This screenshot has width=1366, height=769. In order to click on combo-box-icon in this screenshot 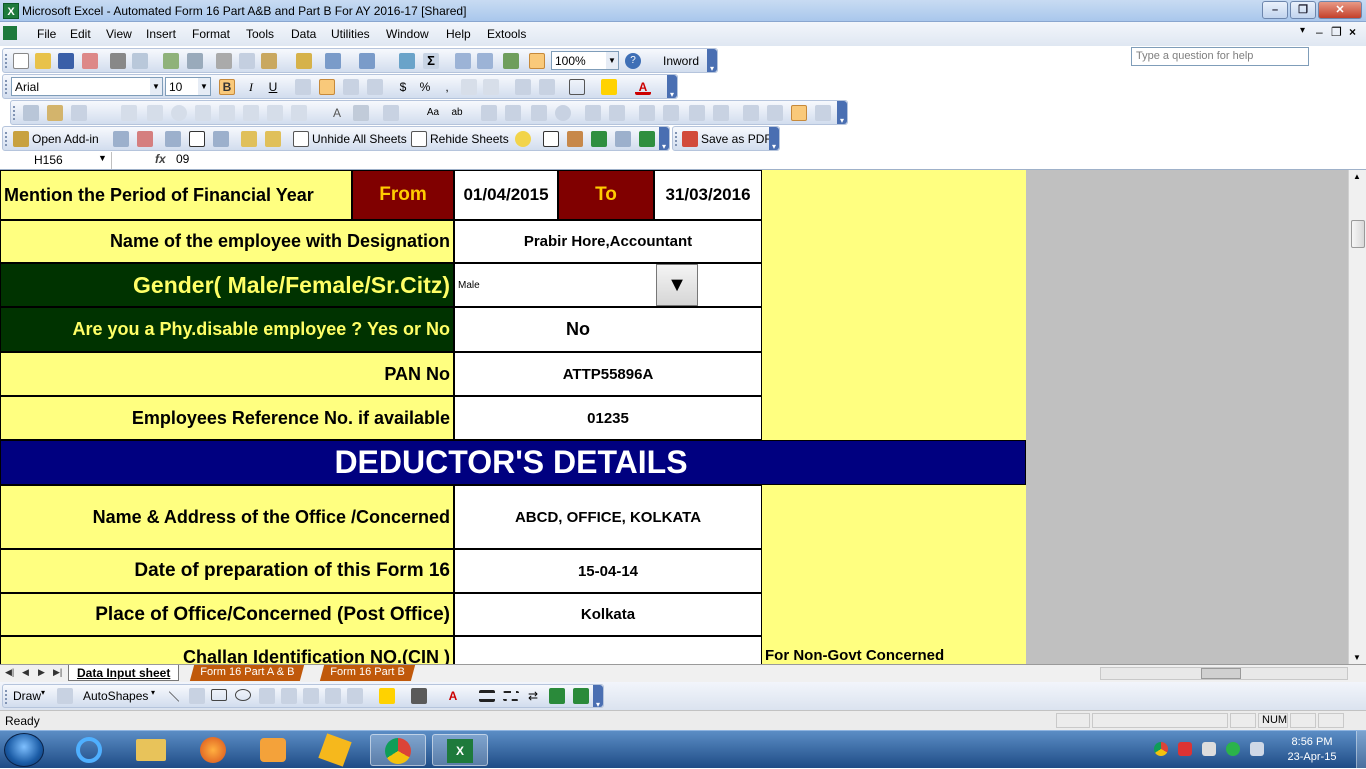, I will do `click(617, 113)`.